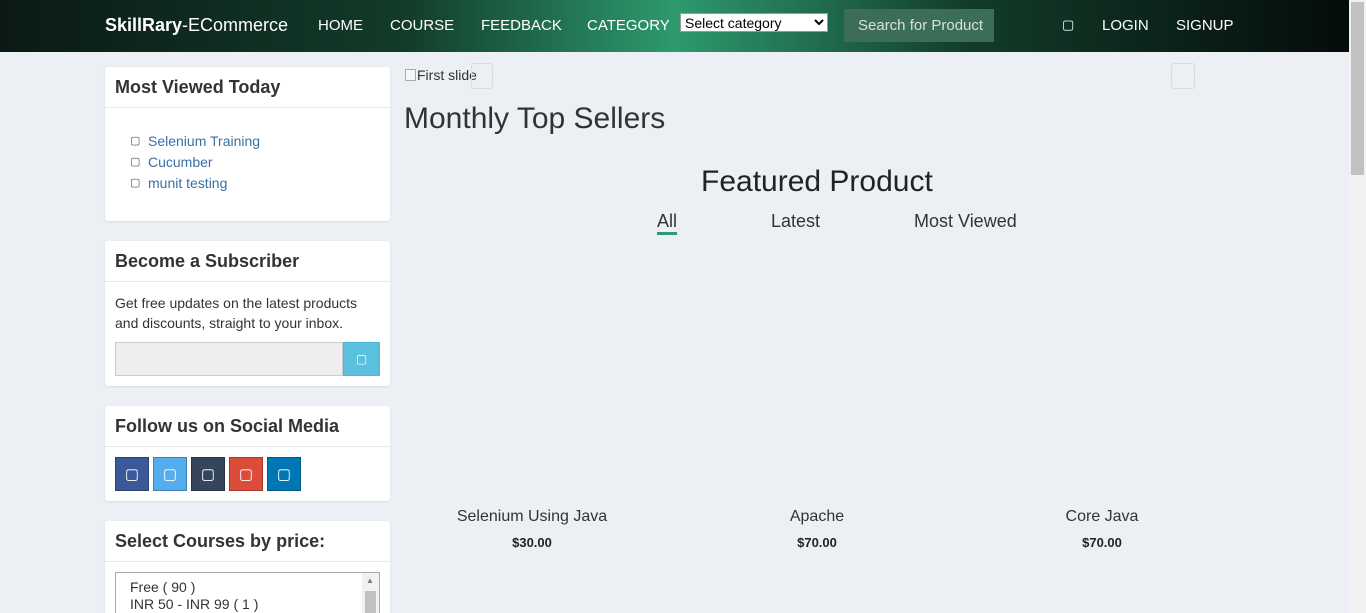  I want to click on price-listbox: Free ( 90 ) INR 50 - INR 99 ( 1 ) ▲, so click(247, 592).